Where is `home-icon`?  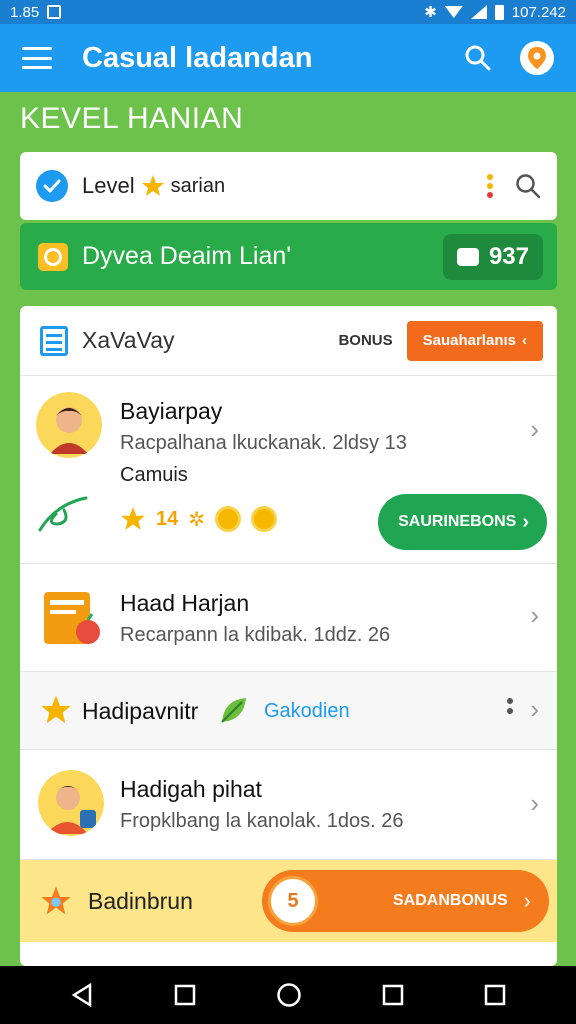
home-icon is located at coordinates (289, 995).